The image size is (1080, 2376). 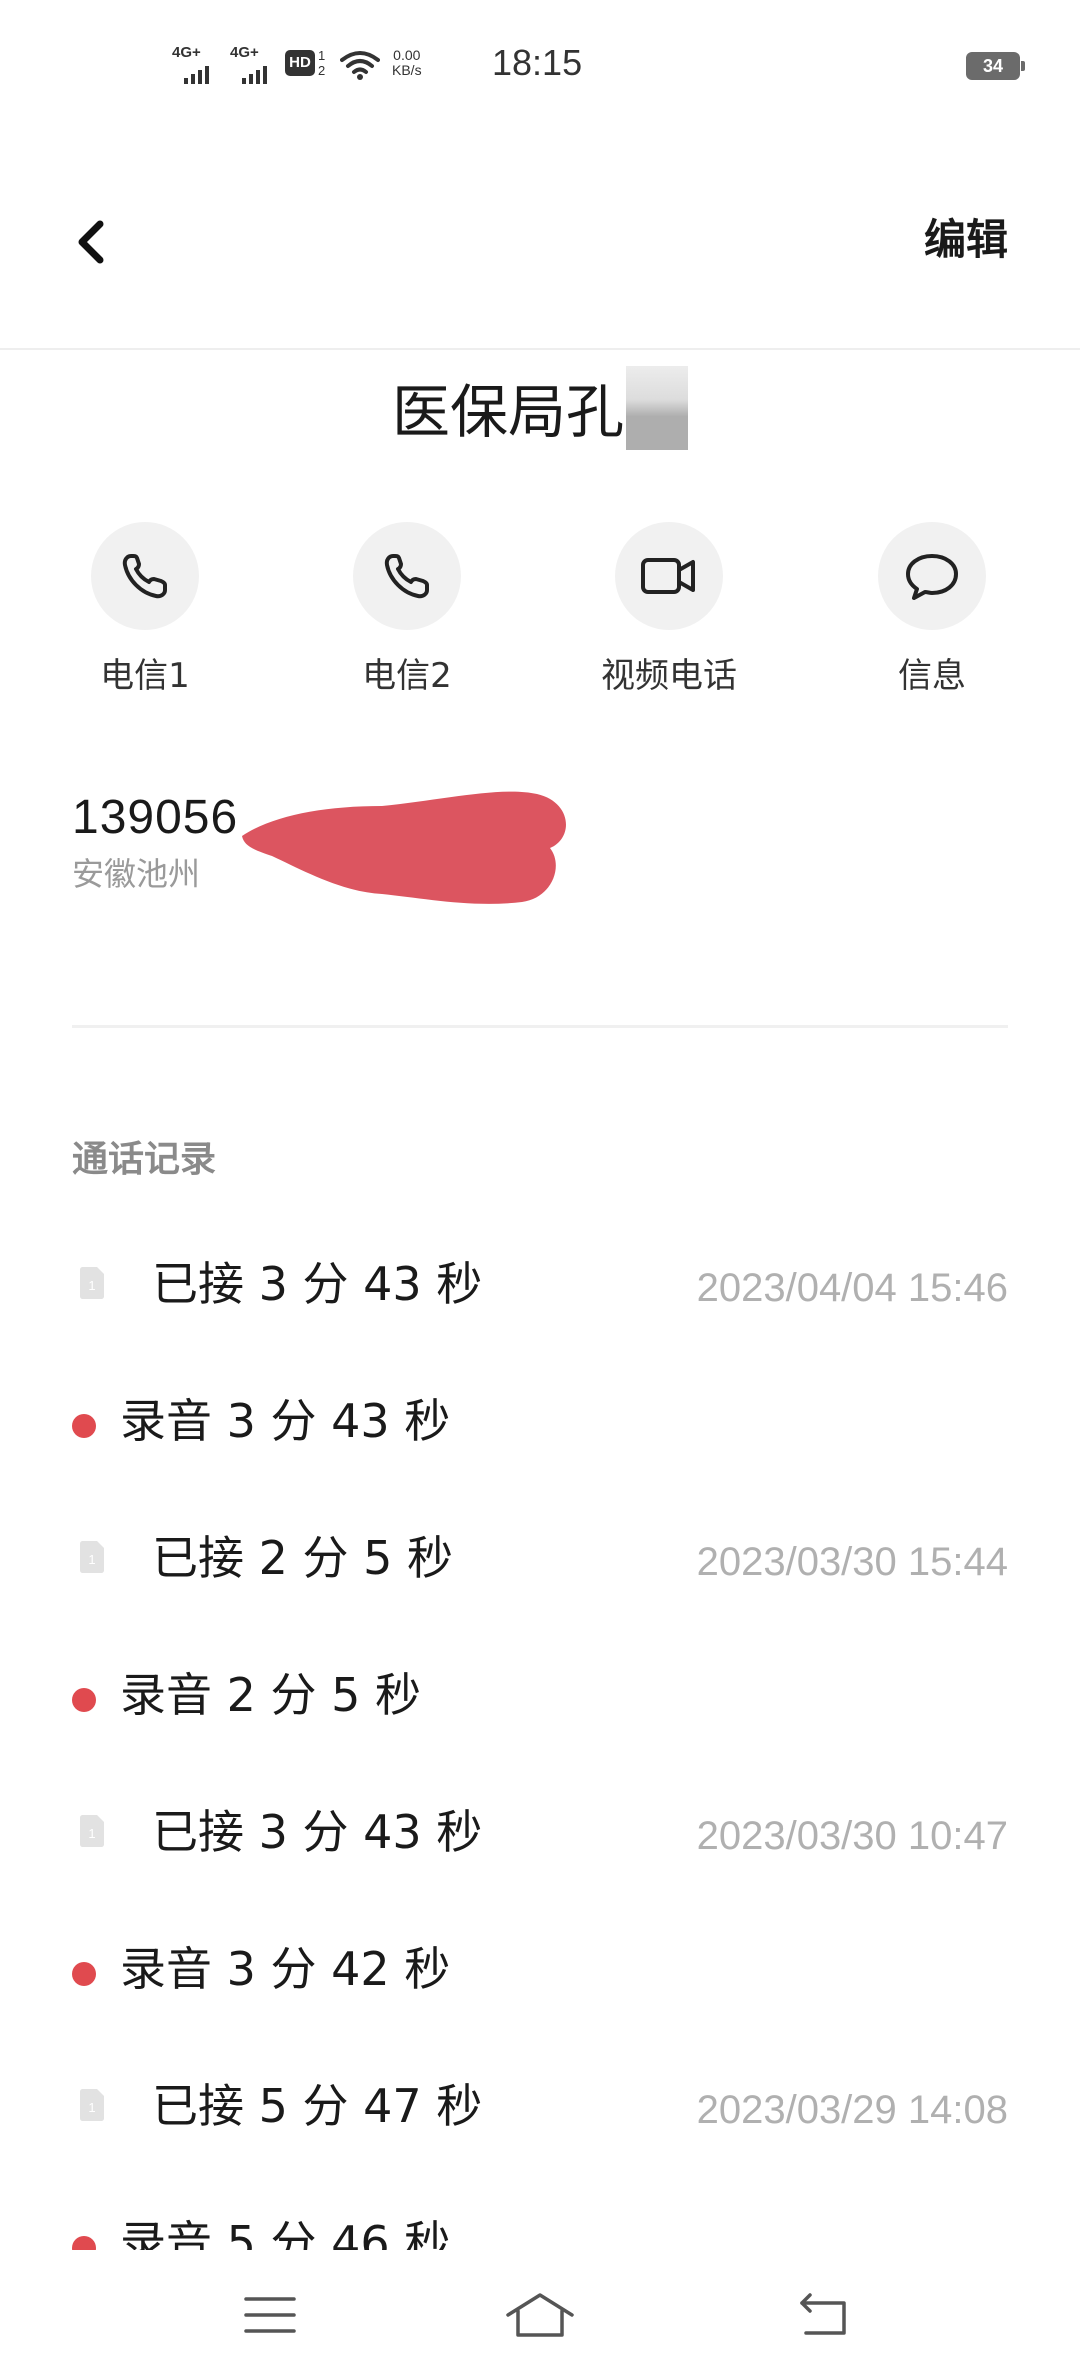 I want to click on header-divider, so click(x=540, y=349).